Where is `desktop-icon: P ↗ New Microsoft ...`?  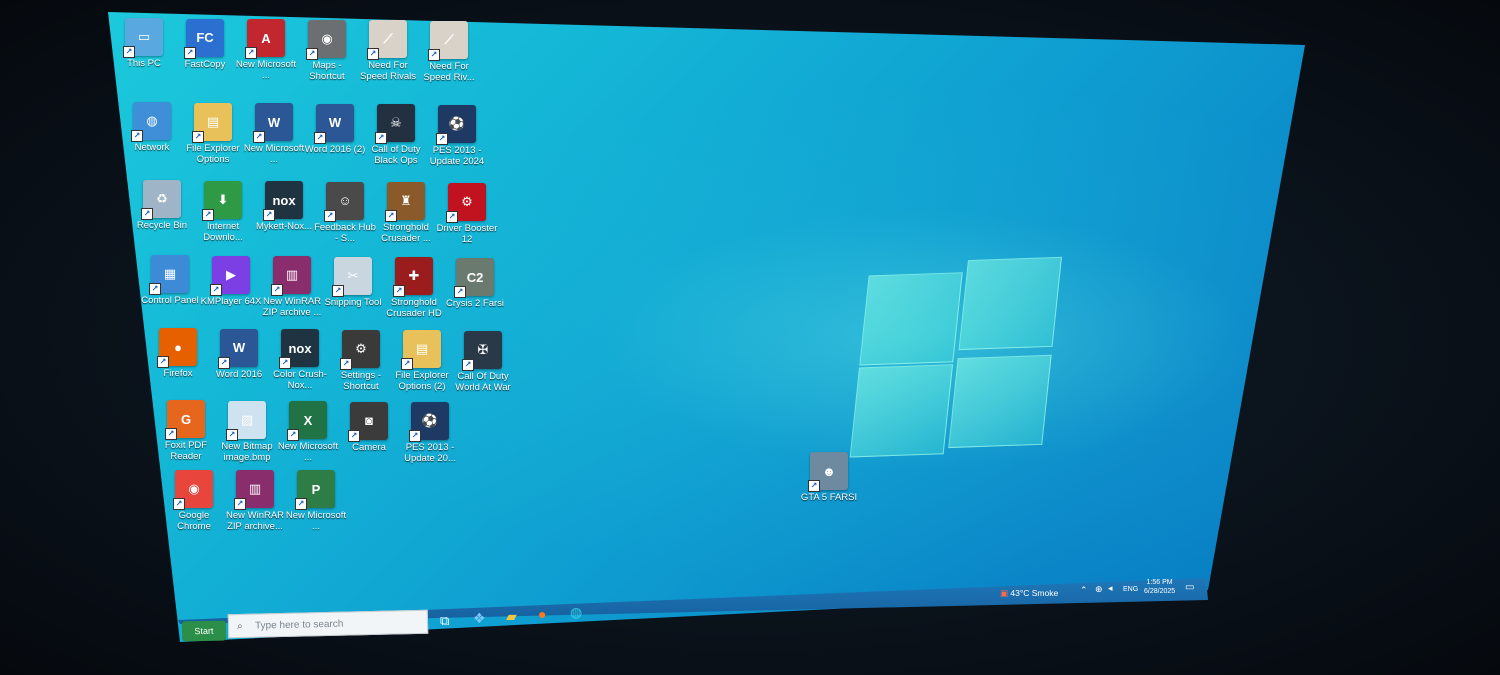 desktop-icon: P ↗ New Microsoft ... is located at coordinates (316, 501).